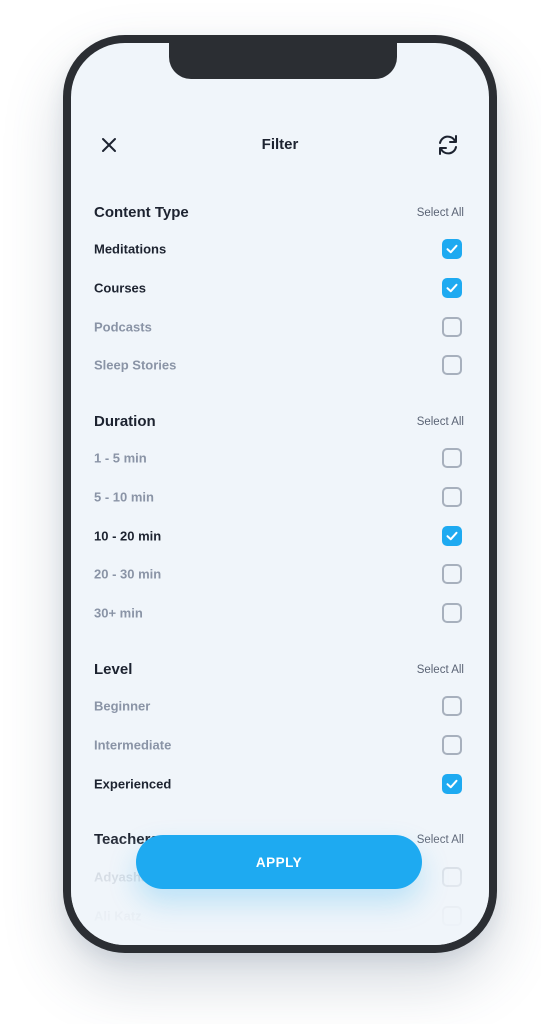 The image size is (541, 1024). Describe the element at coordinates (283, 61) in the screenshot. I see `device-notch` at that location.